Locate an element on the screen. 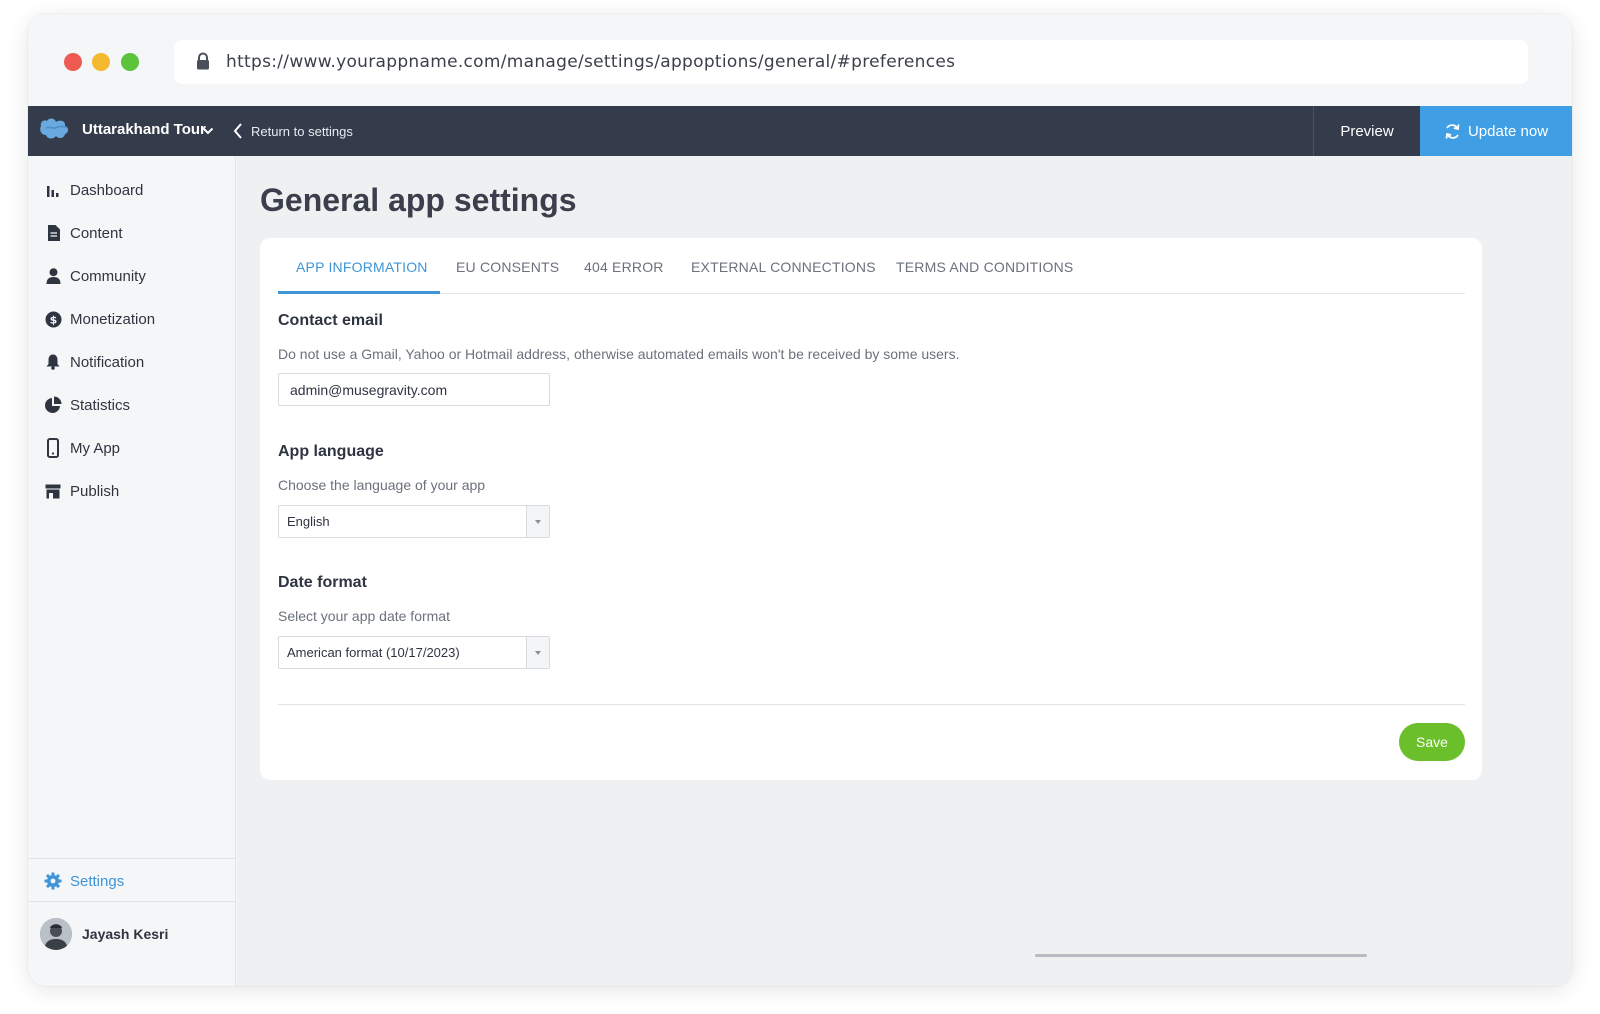  sidebar-item-label: Statistics is located at coordinates (100, 405).